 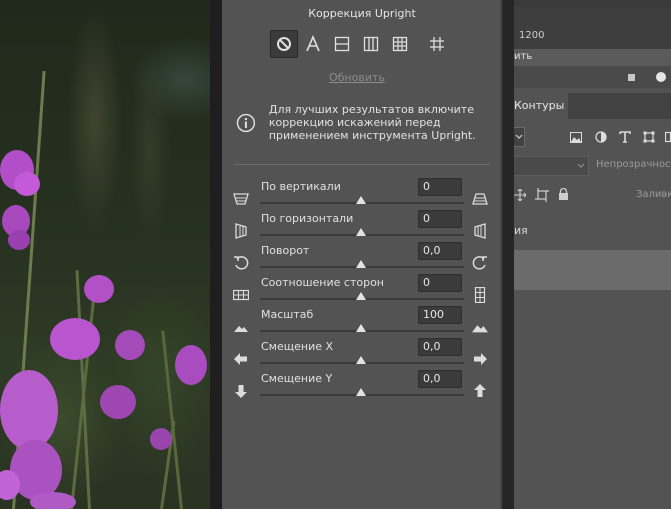 What do you see at coordinates (241, 295) in the screenshot?
I see `aspect-wide-icon` at bounding box center [241, 295].